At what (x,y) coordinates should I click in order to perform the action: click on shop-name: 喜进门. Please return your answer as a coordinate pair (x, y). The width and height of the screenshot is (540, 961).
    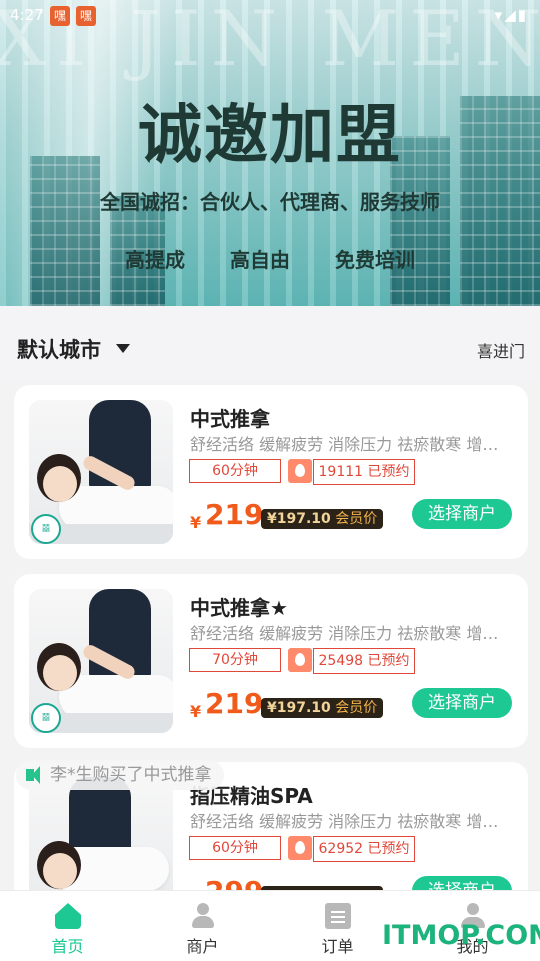
    Looking at the image, I should click on (501, 350).